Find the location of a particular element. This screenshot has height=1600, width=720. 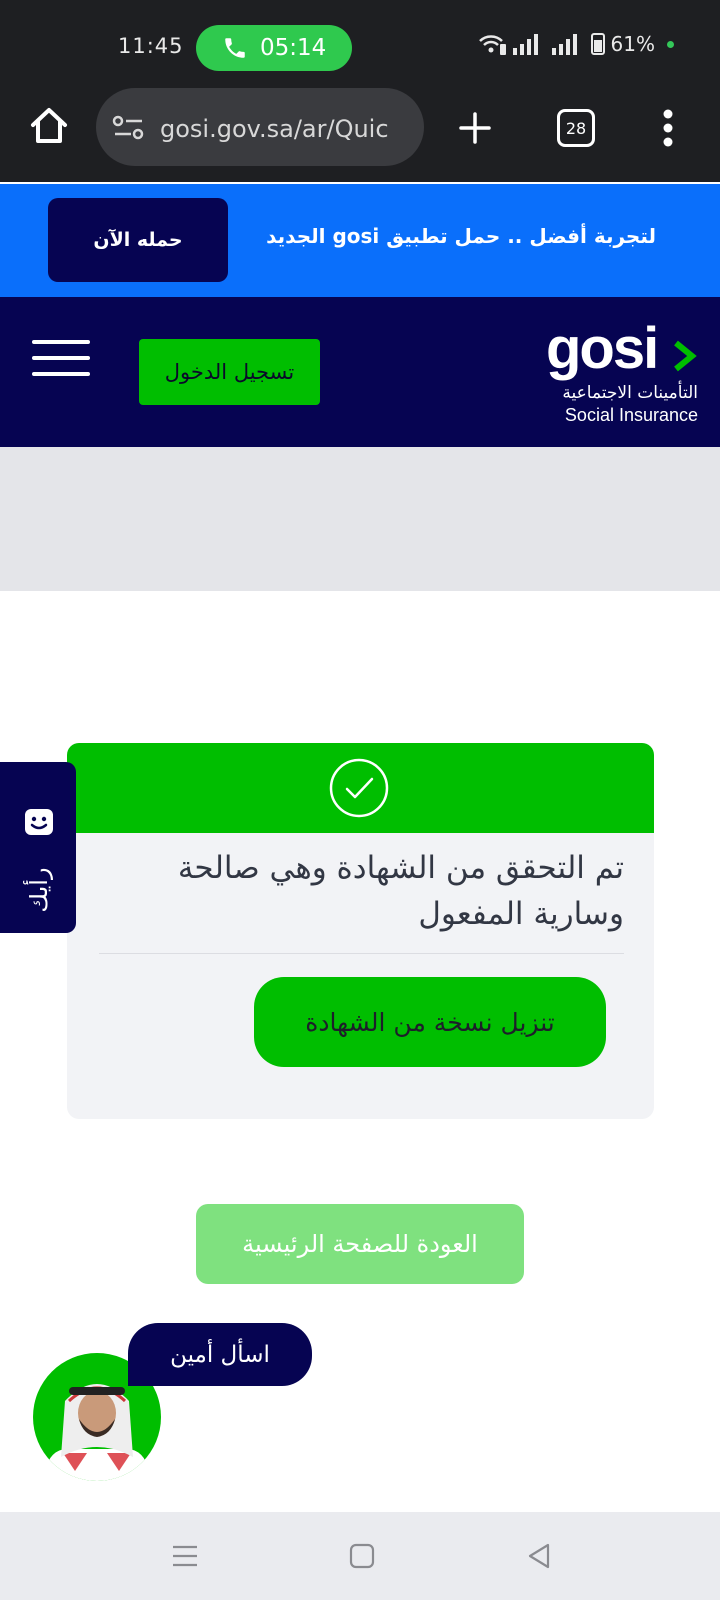

battery-level: 61% is located at coordinates (632, 44).